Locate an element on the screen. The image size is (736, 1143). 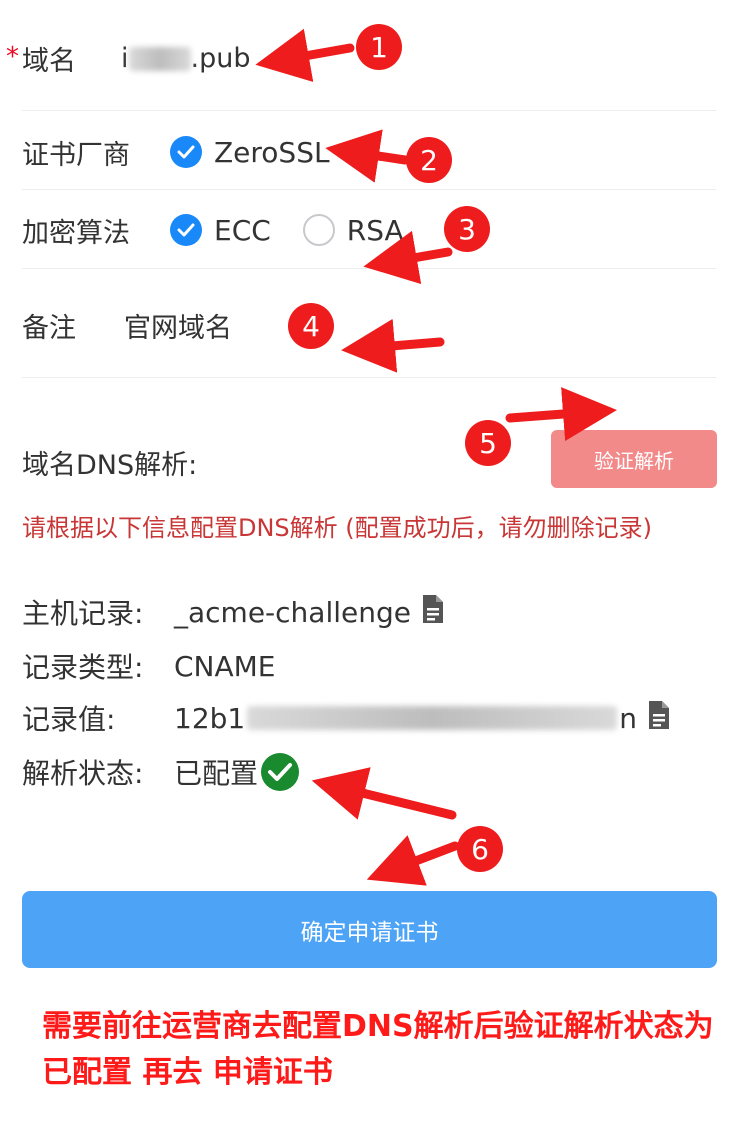
algorithm-label: 加密算法 is located at coordinates (76, 233).